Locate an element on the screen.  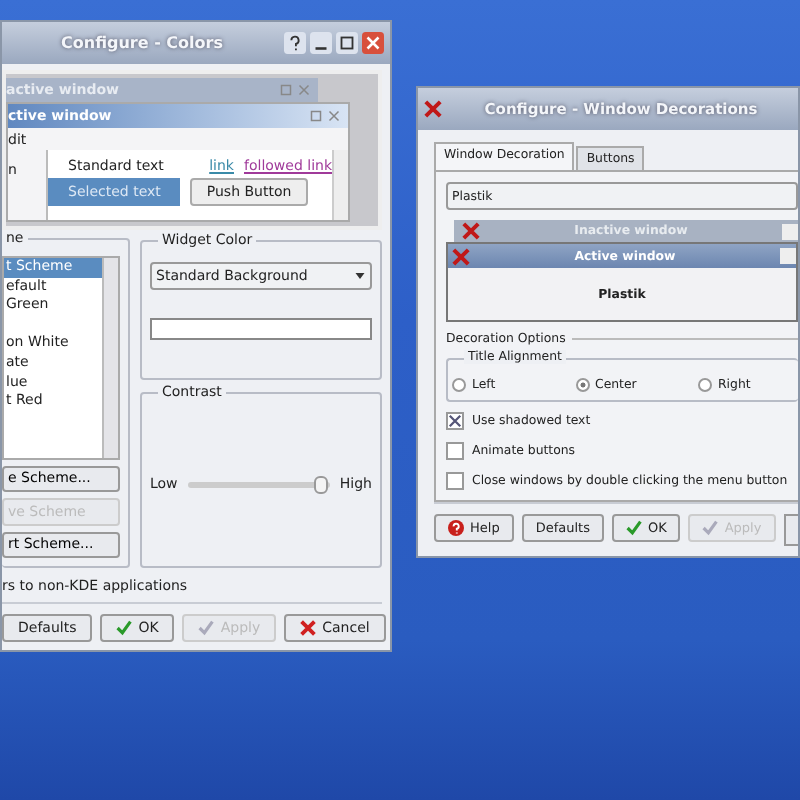
cancel-button is located at coordinates (790, 530).